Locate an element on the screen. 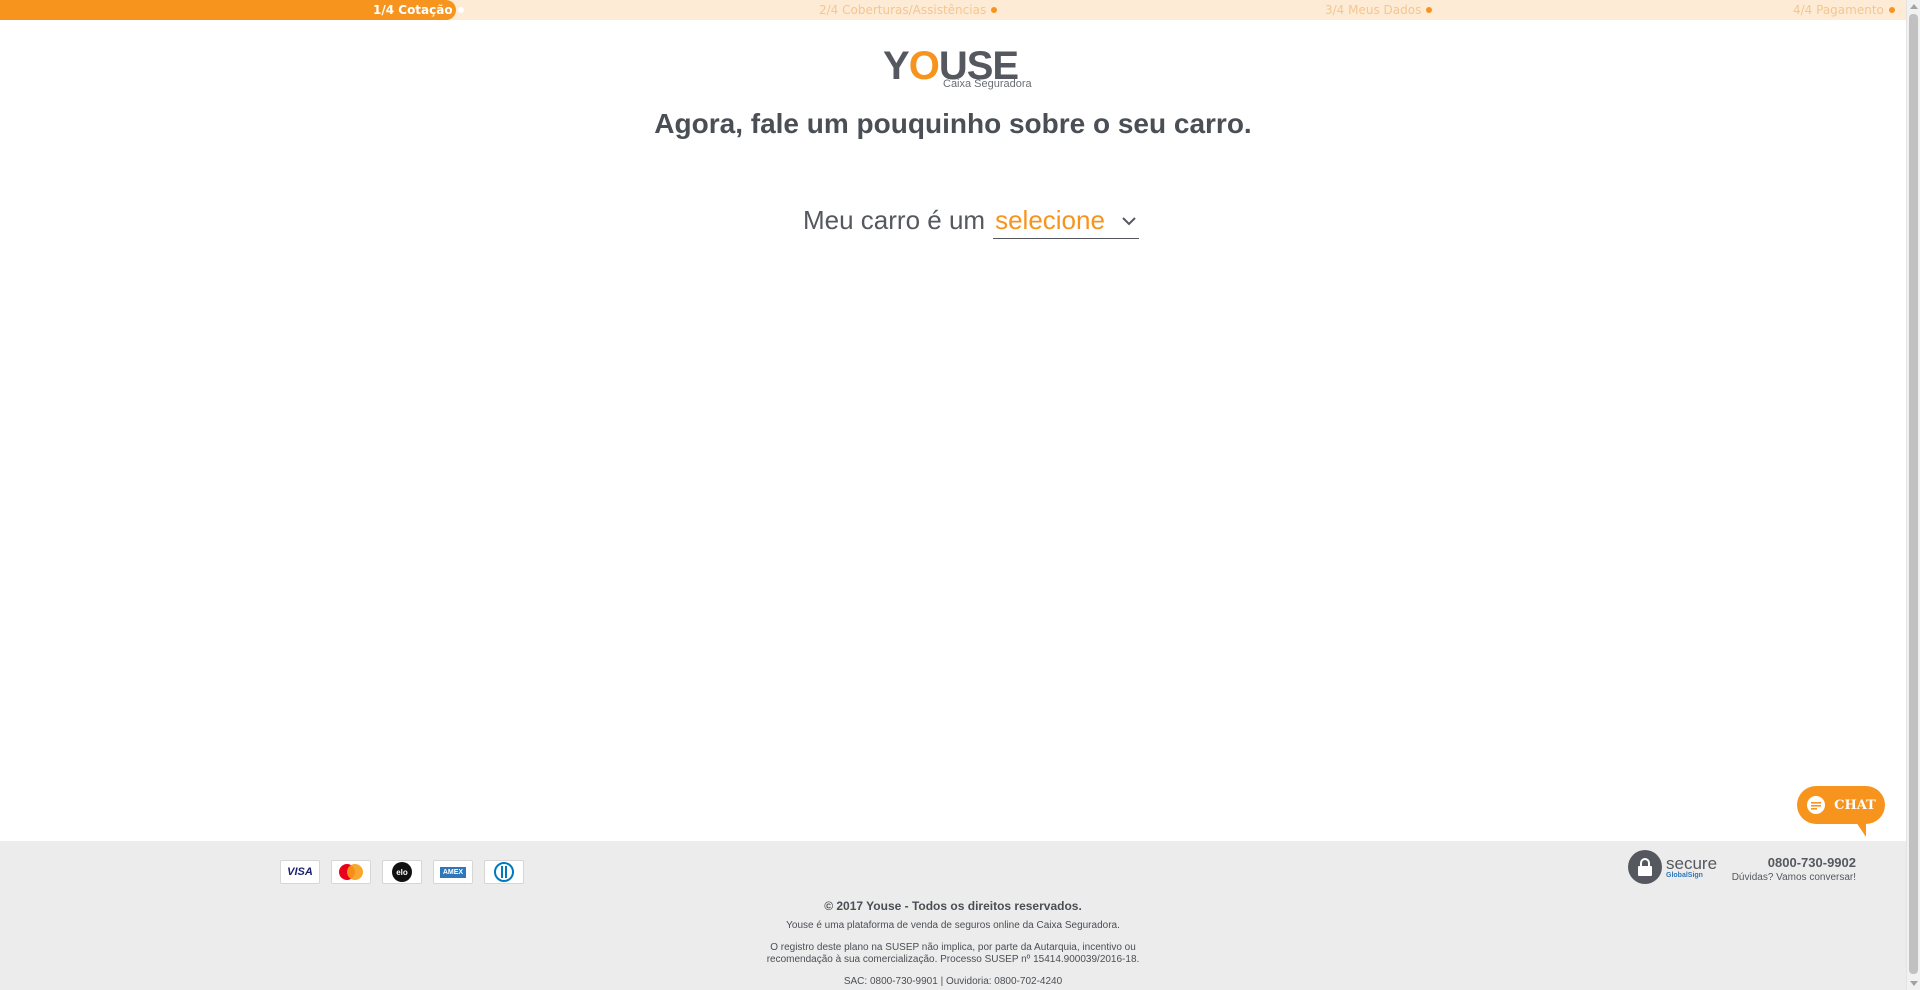  chat-bubble-icon is located at coordinates (1816, 805).